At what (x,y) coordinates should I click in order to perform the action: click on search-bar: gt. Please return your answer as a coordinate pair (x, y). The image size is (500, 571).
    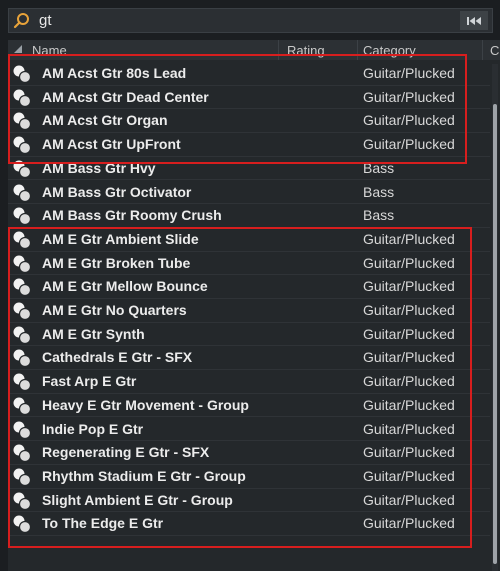
    Looking at the image, I should click on (250, 20).